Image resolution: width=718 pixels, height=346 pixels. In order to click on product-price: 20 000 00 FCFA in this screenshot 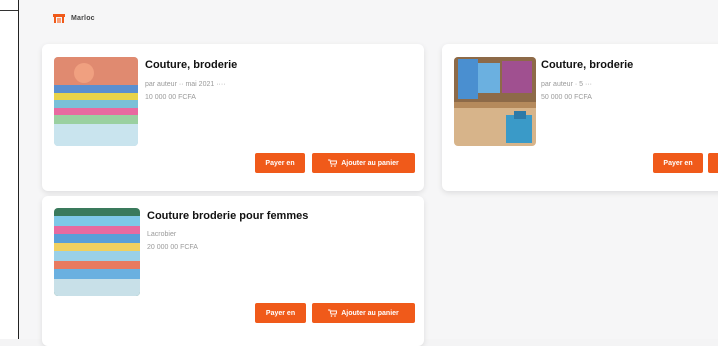, I will do `click(172, 247)`.